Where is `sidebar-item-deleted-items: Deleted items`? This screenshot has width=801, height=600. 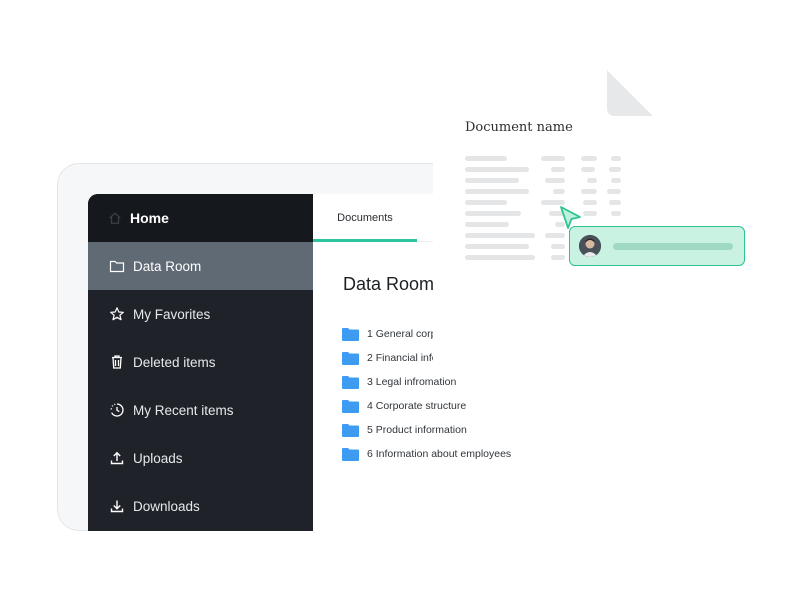 sidebar-item-deleted-items: Deleted items is located at coordinates (200, 362).